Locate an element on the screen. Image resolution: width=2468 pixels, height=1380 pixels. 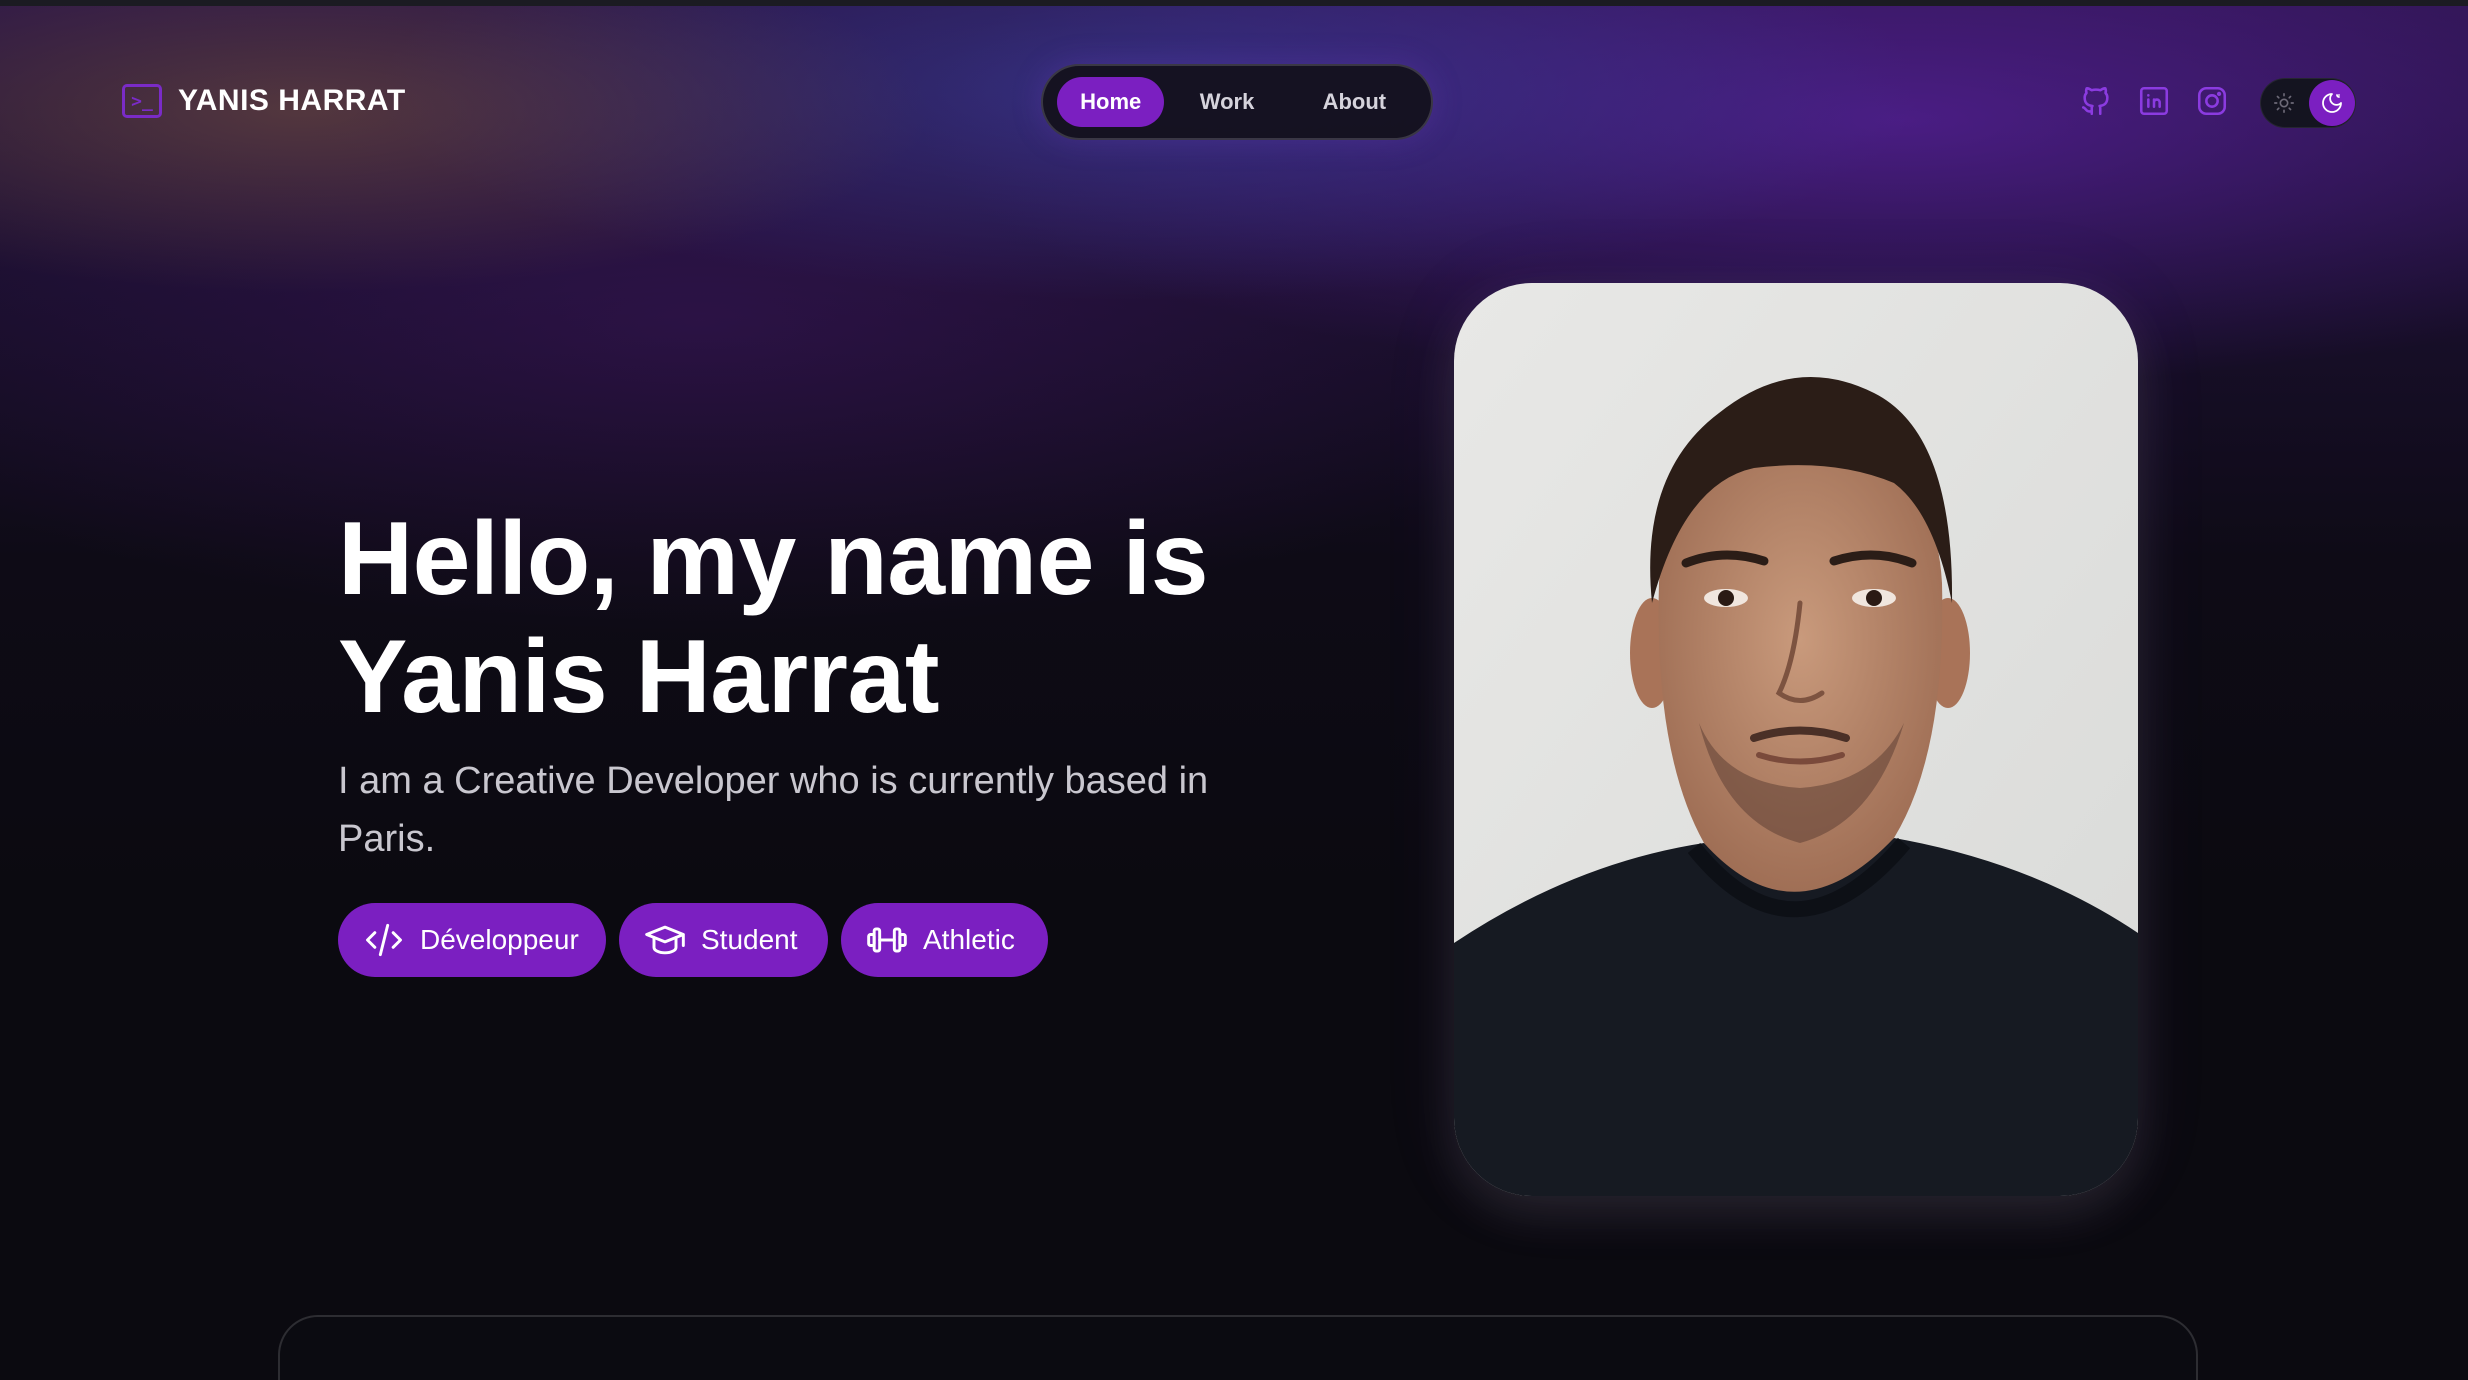
moon-icon is located at coordinates (2332, 103).